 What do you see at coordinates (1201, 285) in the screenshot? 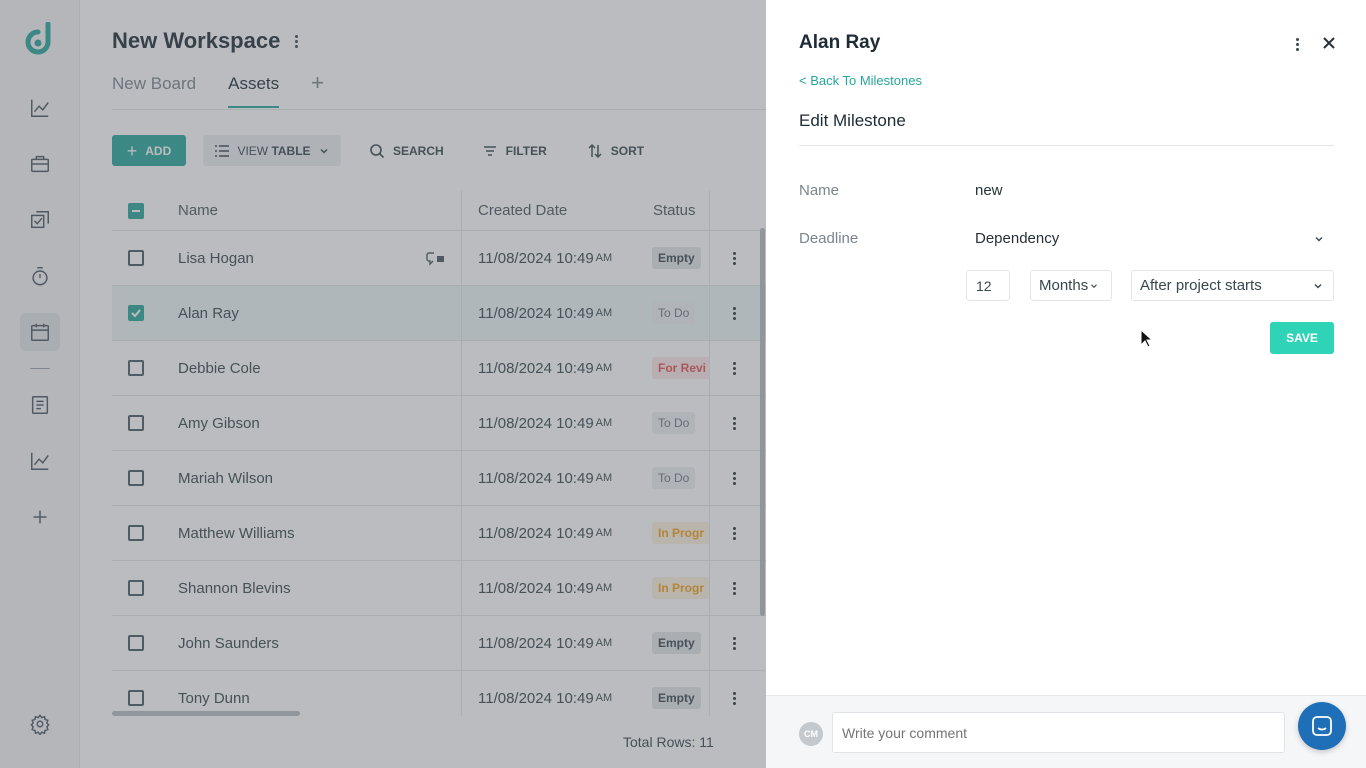
I see `relation-value: After project starts` at bounding box center [1201, 285].